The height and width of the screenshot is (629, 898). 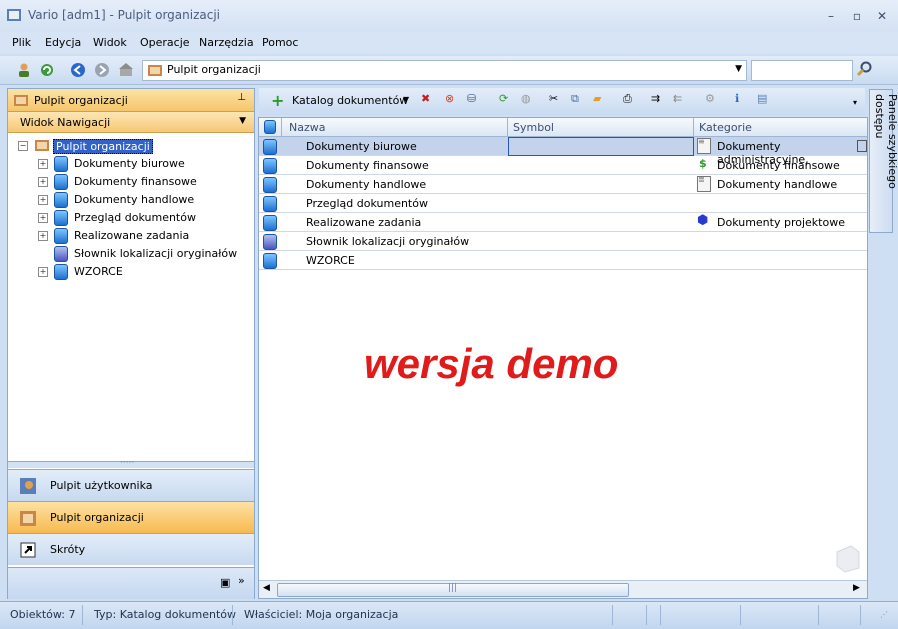 I want to click on delete-icon: ✖, so click(x=425, y=98).